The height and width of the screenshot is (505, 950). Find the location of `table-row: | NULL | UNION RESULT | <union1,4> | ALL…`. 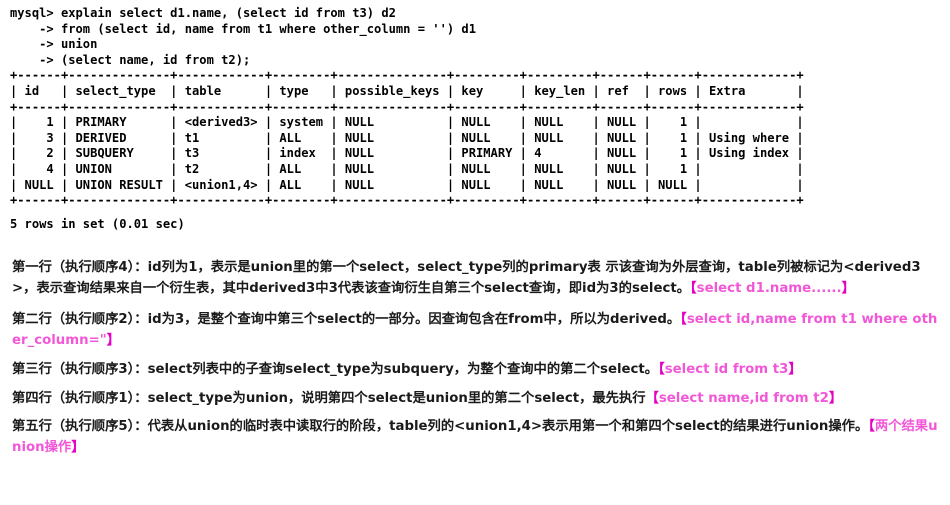

table-row: | NULL | UNION RESULT | <union1,4> | ALL… is located at coordinates (407, 184).